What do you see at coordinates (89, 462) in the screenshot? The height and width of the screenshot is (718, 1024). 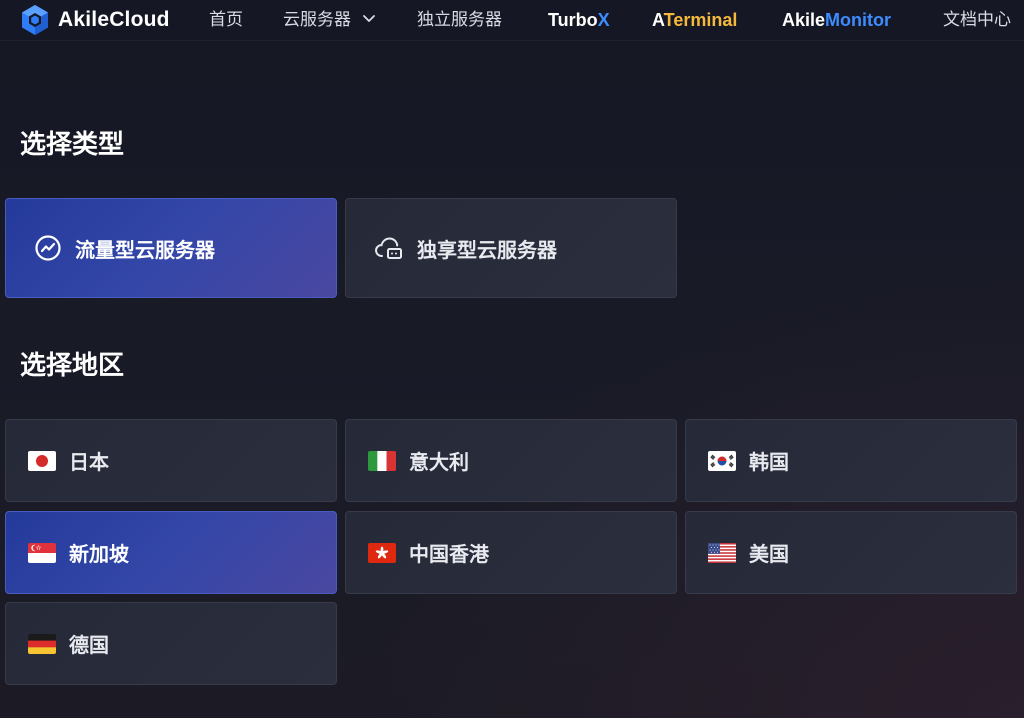 I see `region-card-japan-label: 日本` at bounding box center [89, 462].